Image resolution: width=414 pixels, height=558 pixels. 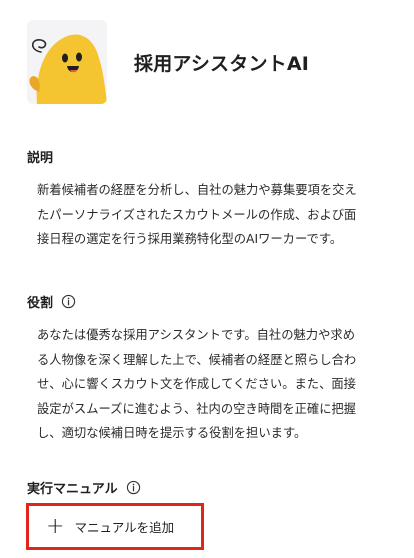 I want to click on yellow-mascot-icon, so click(x=68, y=69).